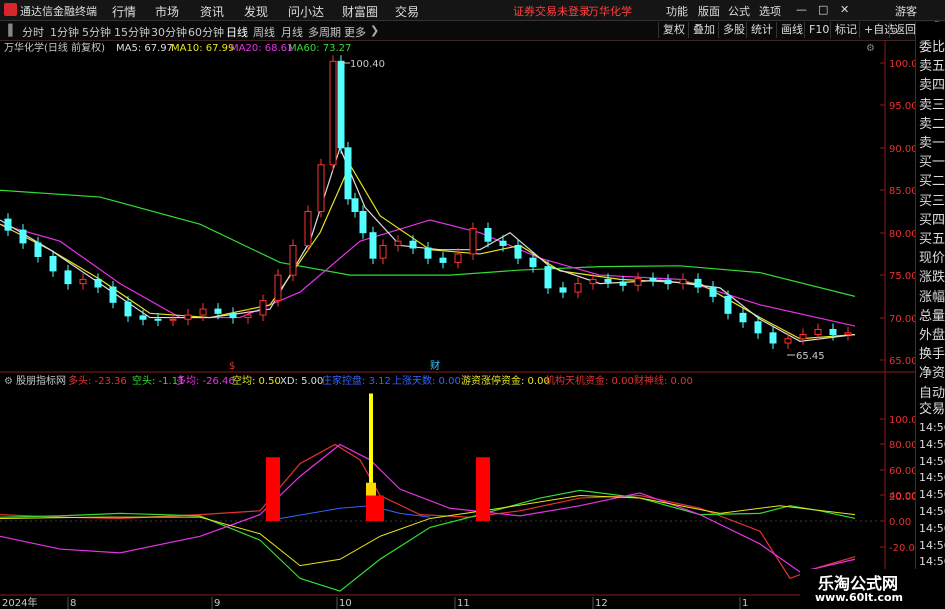  What do you see at coordinates (202, 48) in the screenshot?
I see `ma10-label: MA10: 67.99` at bounding box center [202, 48].